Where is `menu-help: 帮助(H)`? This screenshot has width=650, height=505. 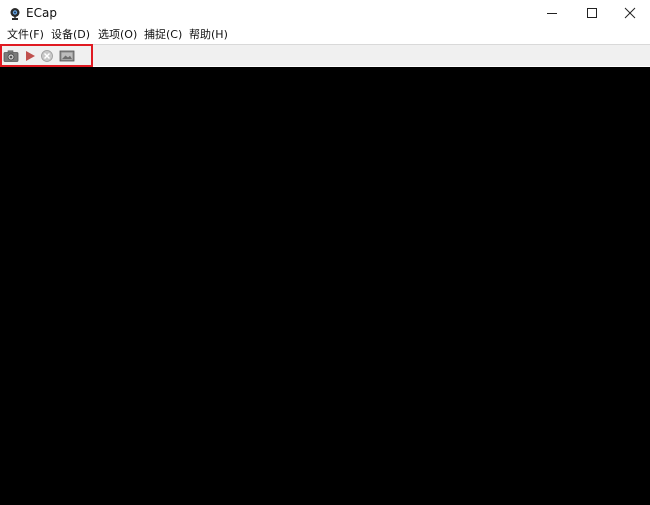
menu-help: 帮助(H) is located at coordinates (208, 34).